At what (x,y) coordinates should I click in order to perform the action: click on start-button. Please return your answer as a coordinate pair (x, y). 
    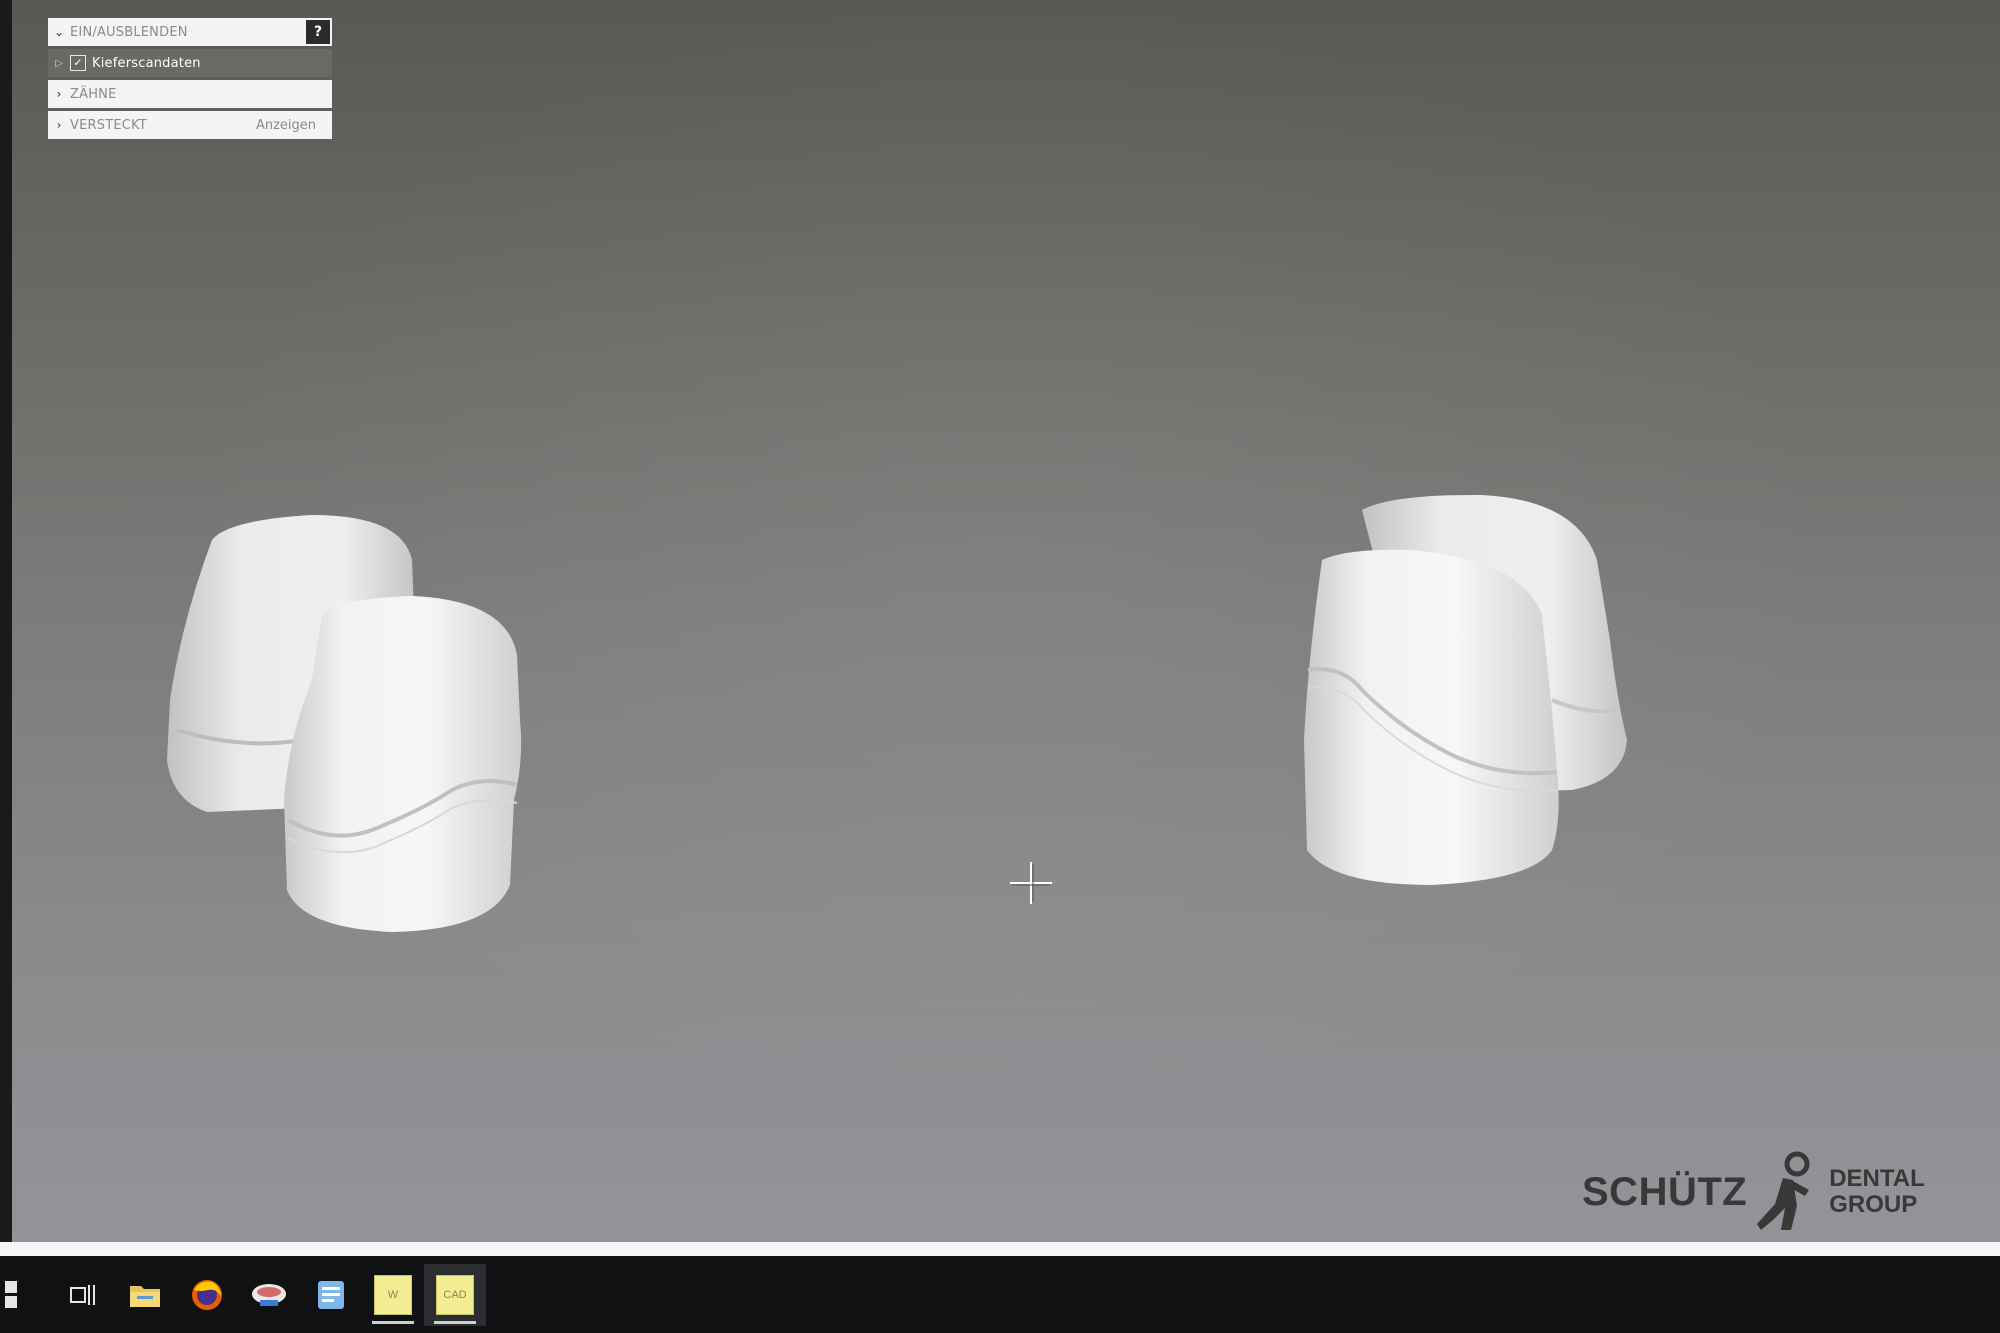
    Looking at the image, I should click on (12, 1295).